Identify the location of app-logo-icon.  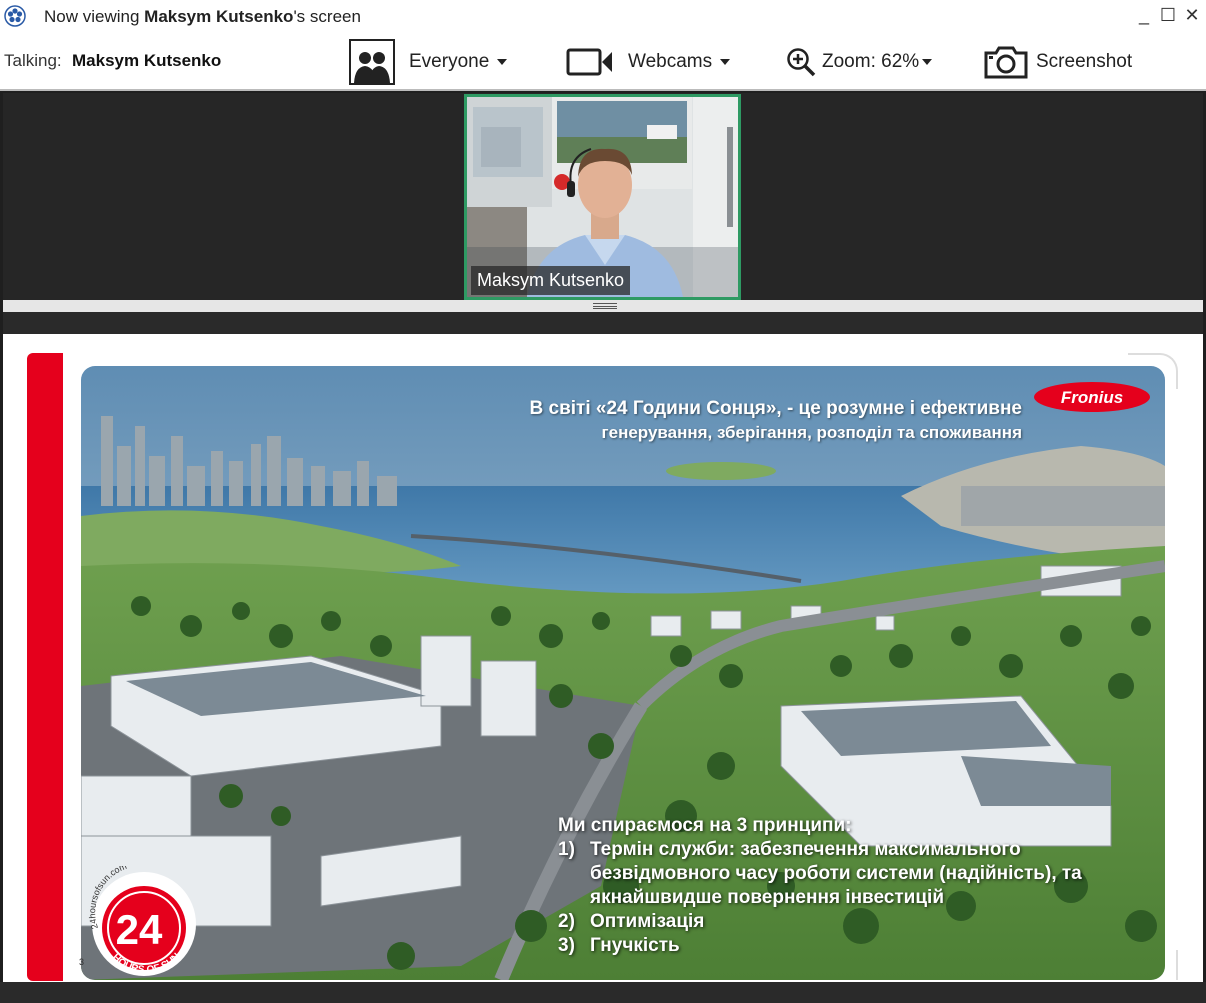
(15, 16).